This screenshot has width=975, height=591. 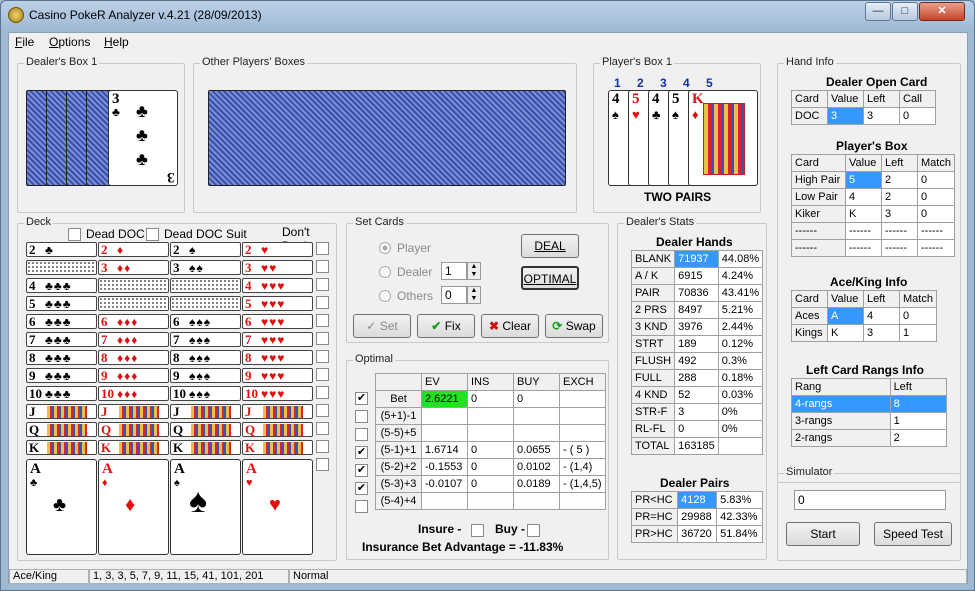 What do you see at coordinates (143, 138) in the screenshot?
I see `dealer-open-card: 3 ♣ ♣ ♣ ♣ 3` at bounding box center [143, 138].